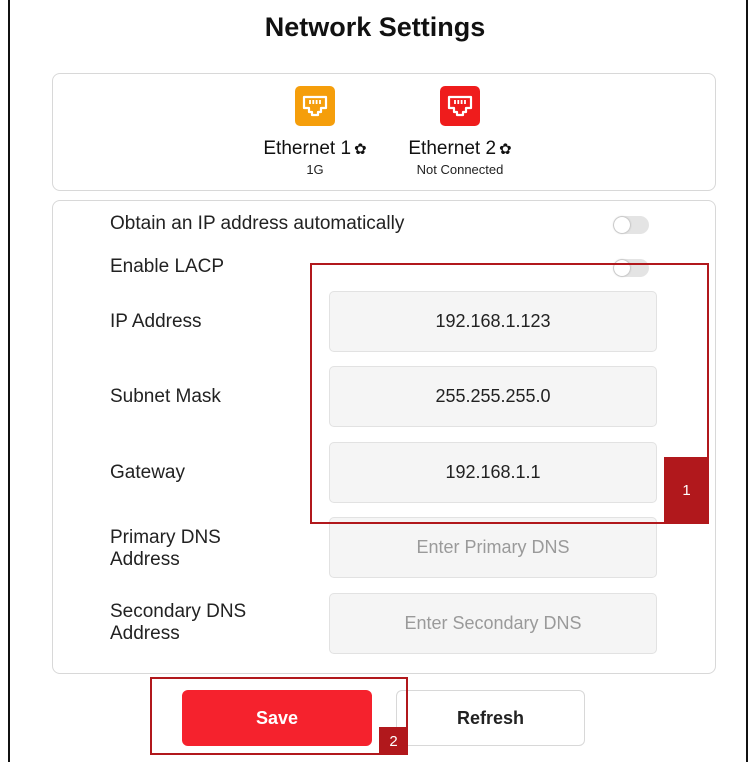  Describe the element at coordinates (375, 27) in the screenshot. I see `page-title: Network Settings` at that location.